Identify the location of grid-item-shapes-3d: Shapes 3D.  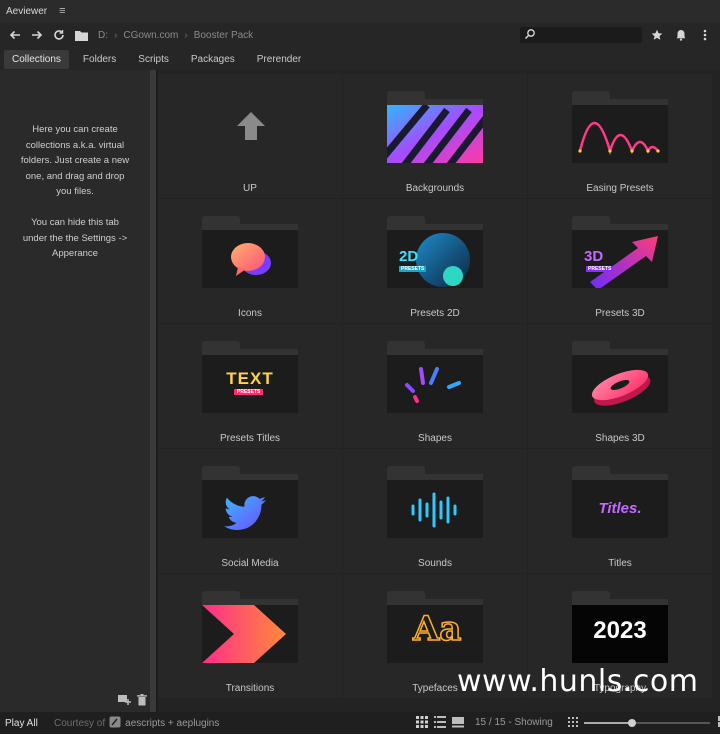
(620, 386).